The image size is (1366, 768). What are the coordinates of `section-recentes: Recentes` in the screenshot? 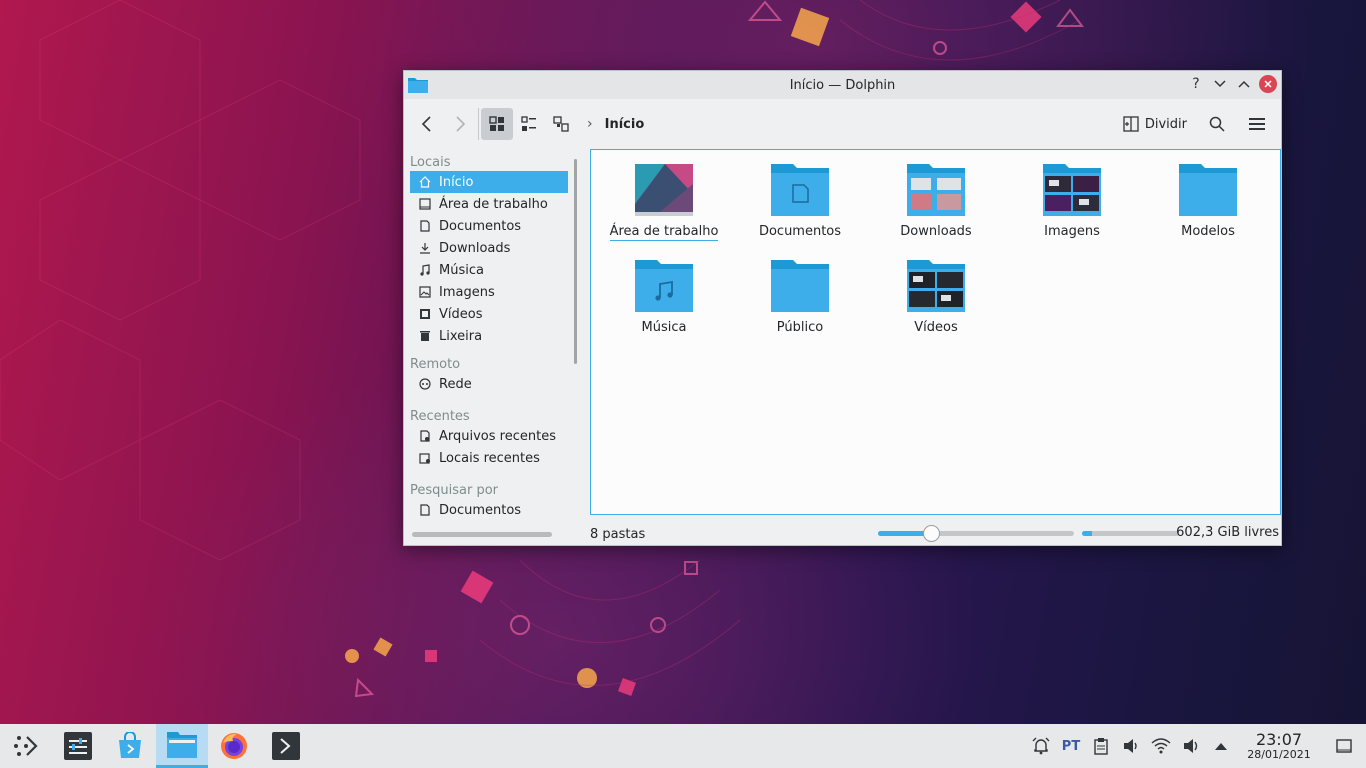 It's located at (440, 416).